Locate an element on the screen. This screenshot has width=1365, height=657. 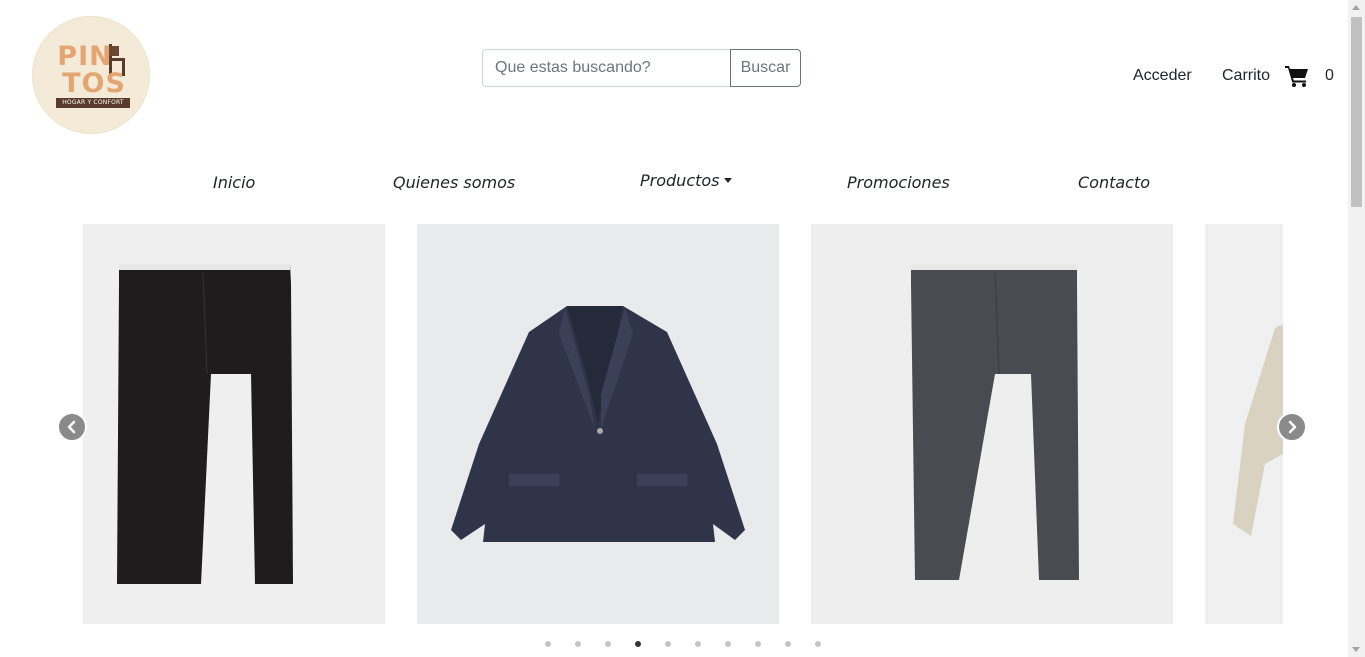
carousel-prev-button is located at coordinates (72, 427).